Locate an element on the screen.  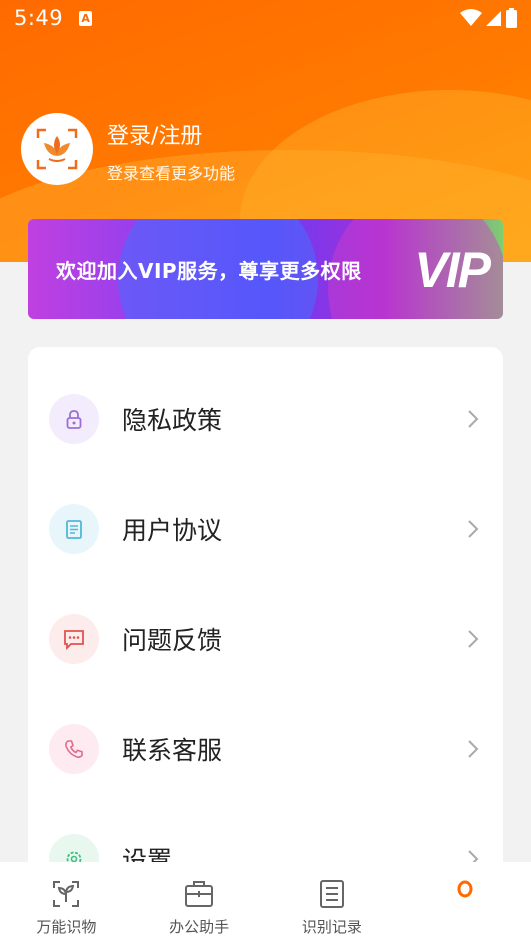
status-icons is located at coordinates (488, 18).